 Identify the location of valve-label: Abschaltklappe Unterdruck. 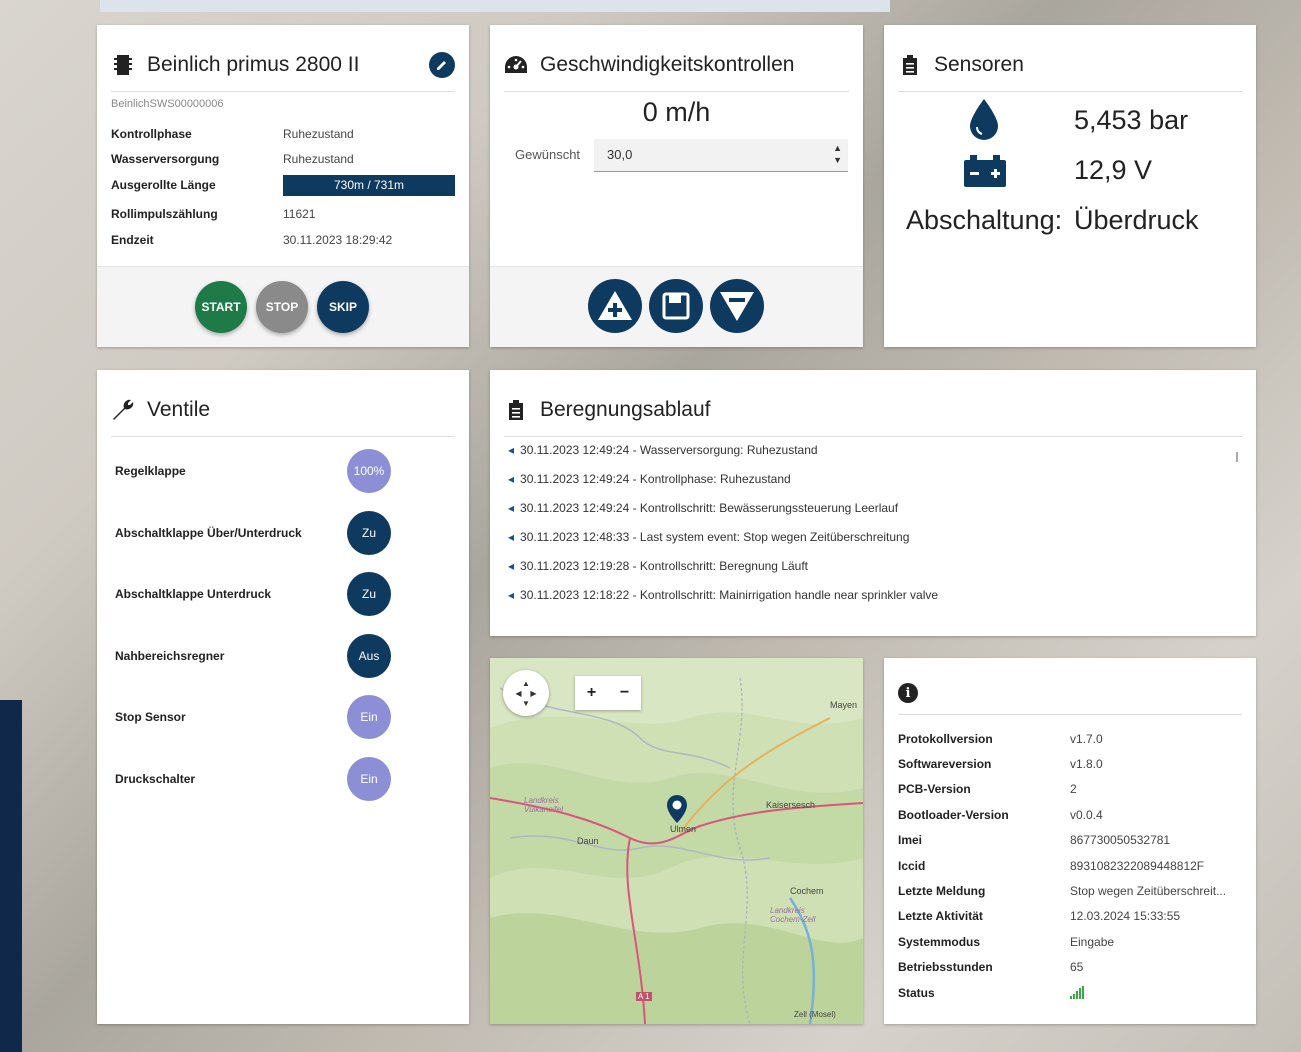
(193, 594).